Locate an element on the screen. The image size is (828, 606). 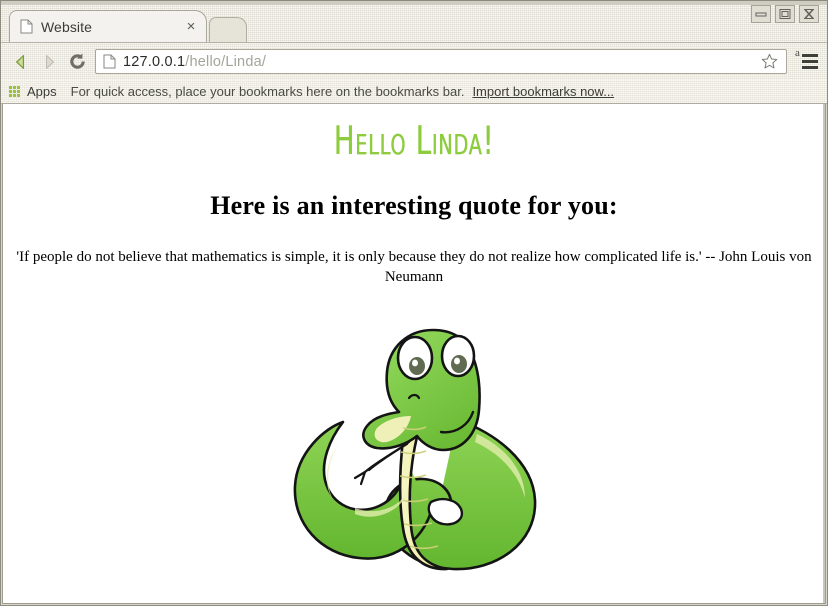
star-icon is located at coordinates (769, 61).